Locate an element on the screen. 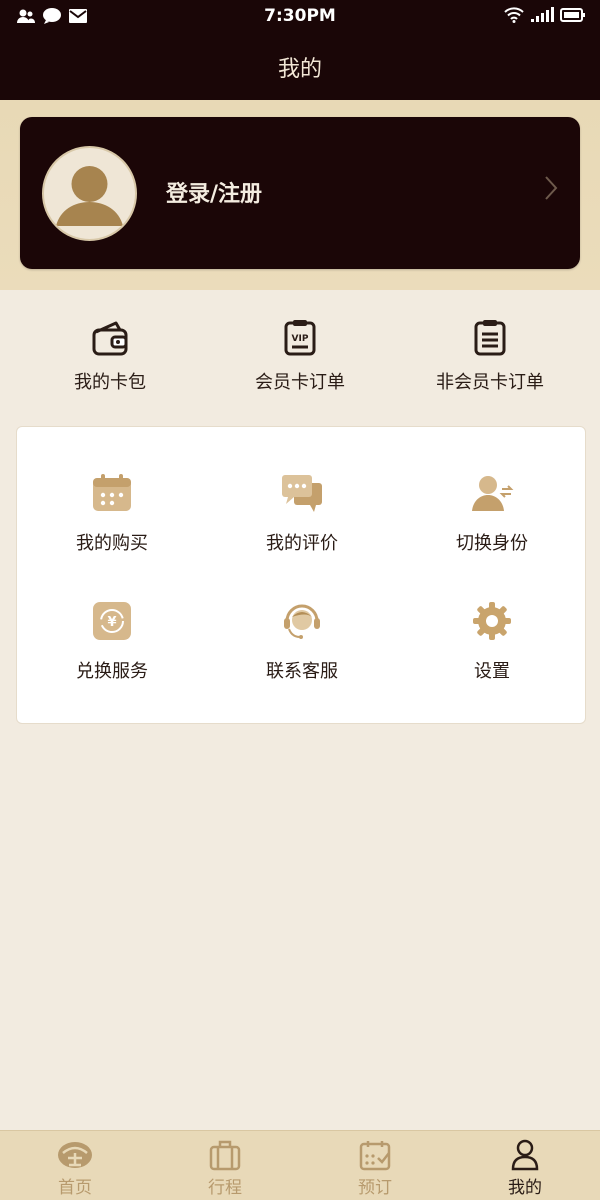 The image size is (600, 1200). tab-bar: 首页 行程 预订 我的 is located at coordinates (300, 1165).